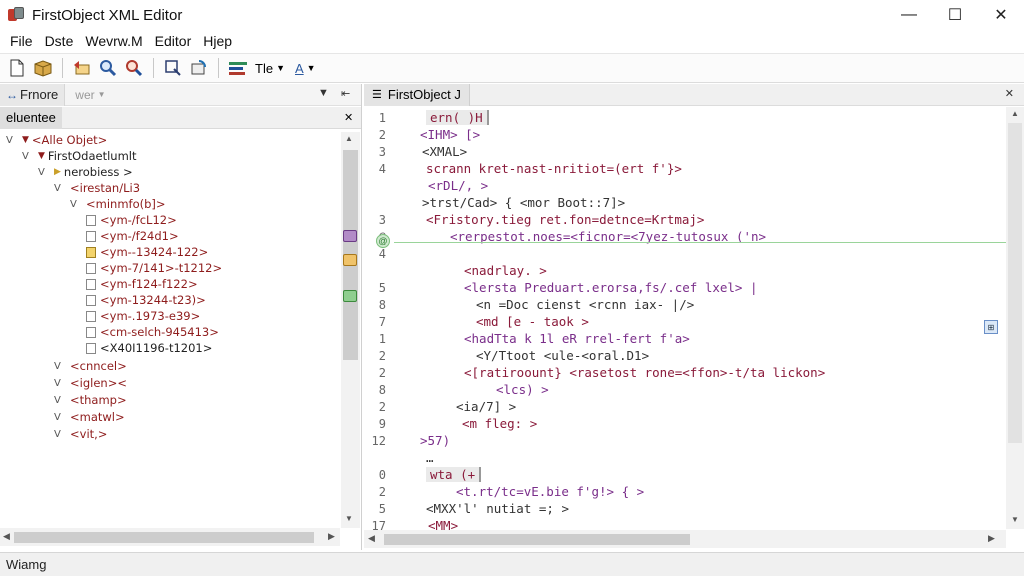 The height and width of the screenshot is (576, 1024). I want to click on code-line: 2 <IHM> [>, so click(685, 134).